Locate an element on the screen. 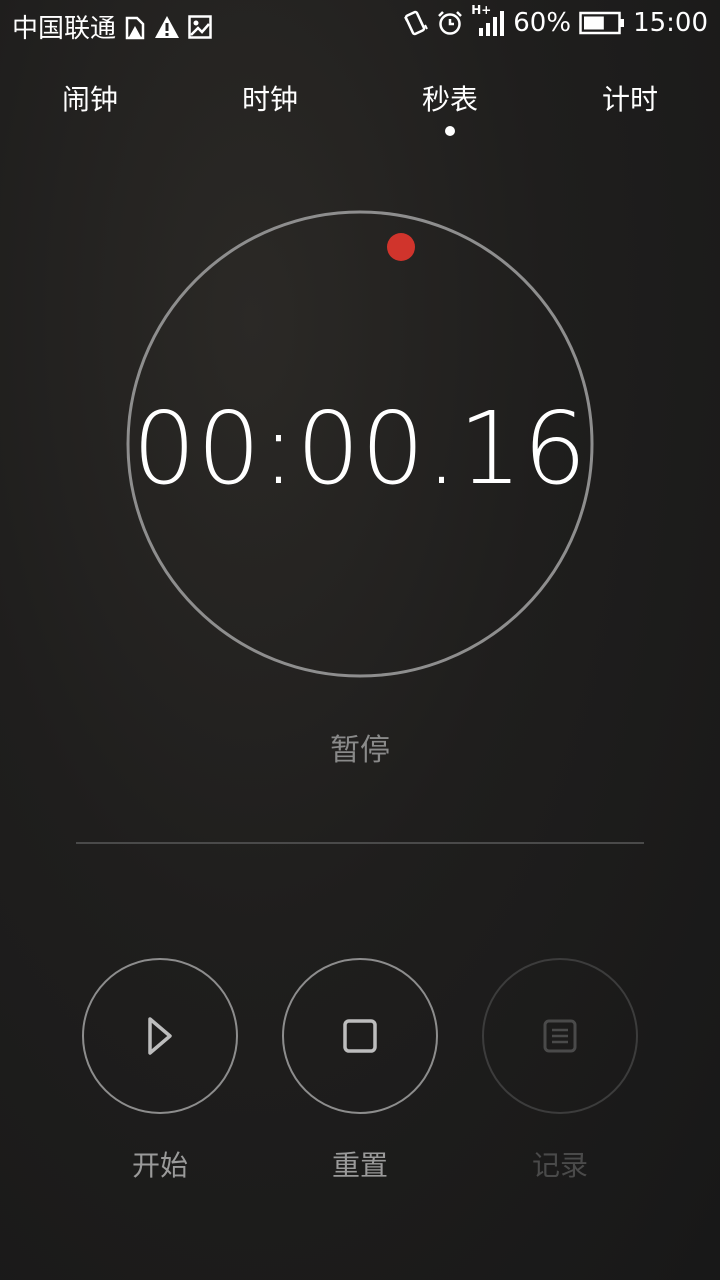 This screenshot has height=1280, width=720. reset-label: 重置 is located at coordinates (359, 1165).